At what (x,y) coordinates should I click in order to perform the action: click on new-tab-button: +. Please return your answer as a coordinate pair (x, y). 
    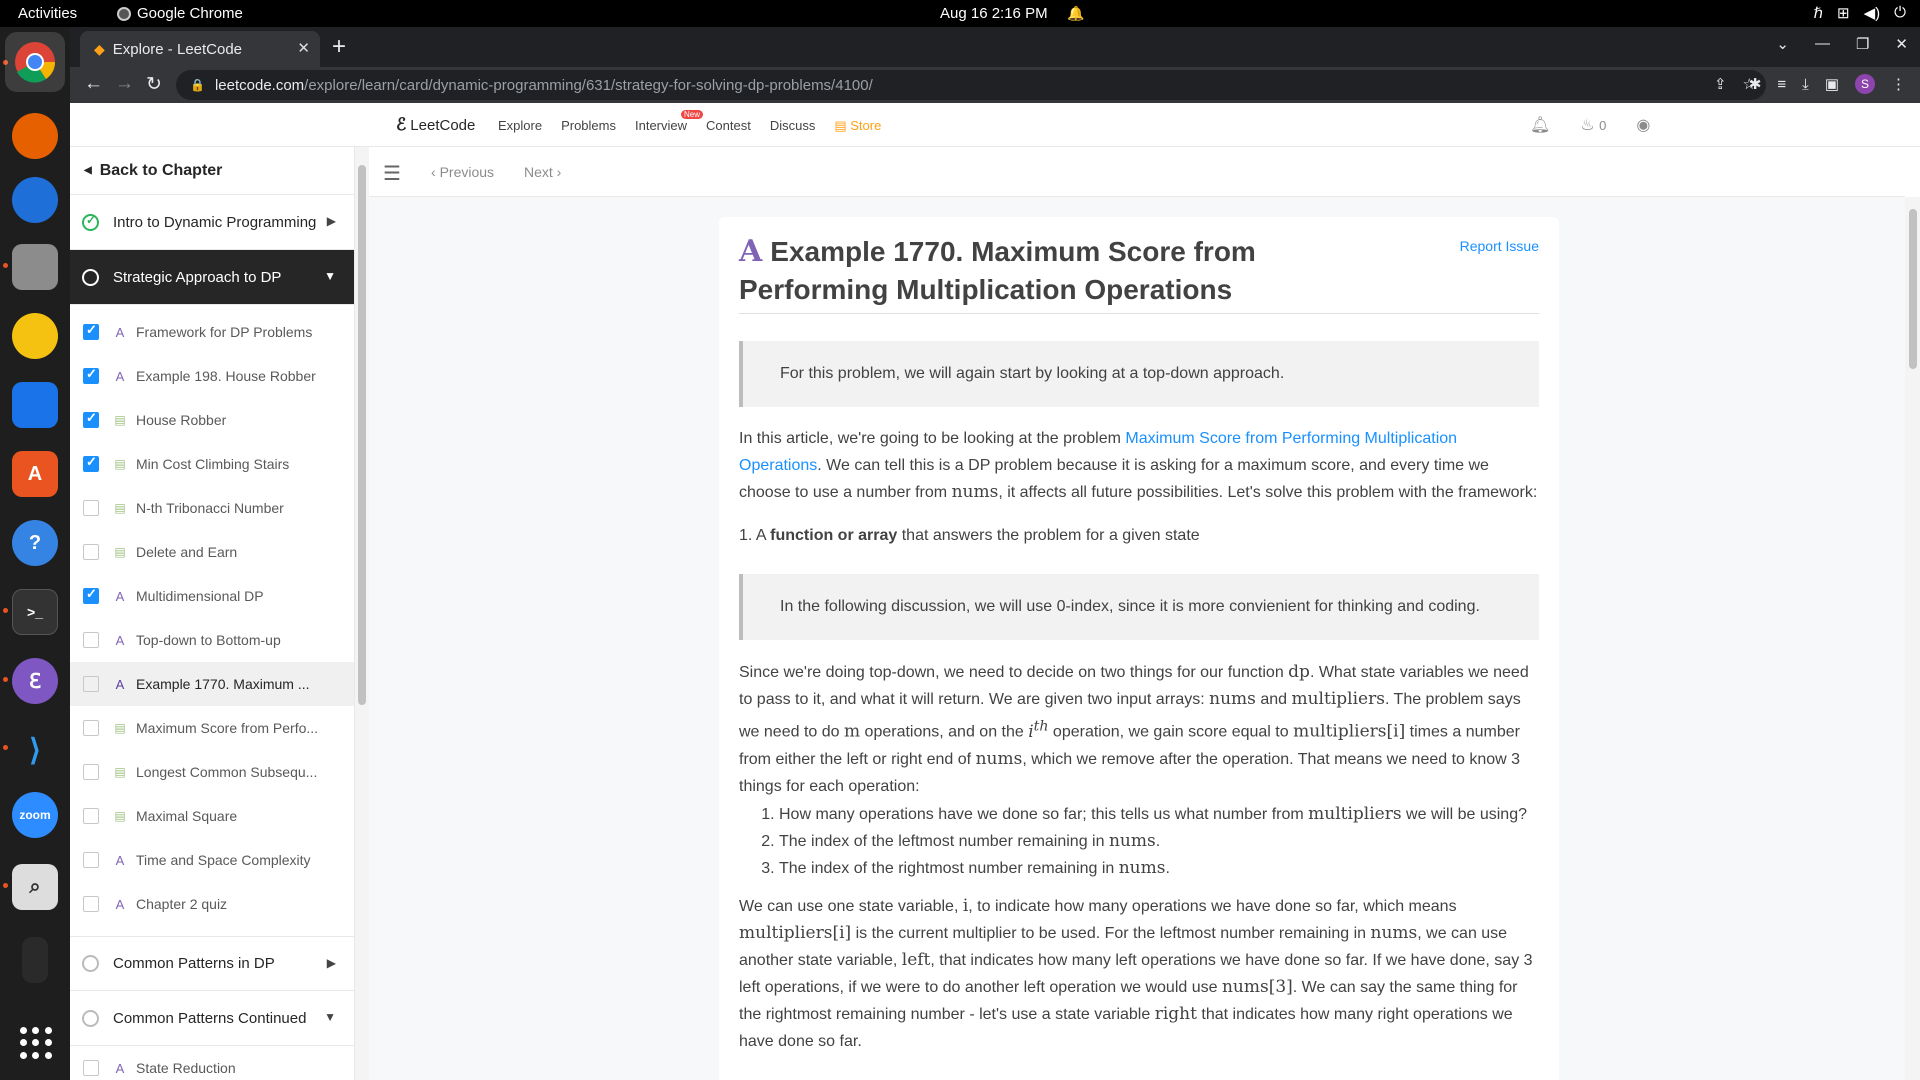
    Looking at the image, I should click on (339, 47).